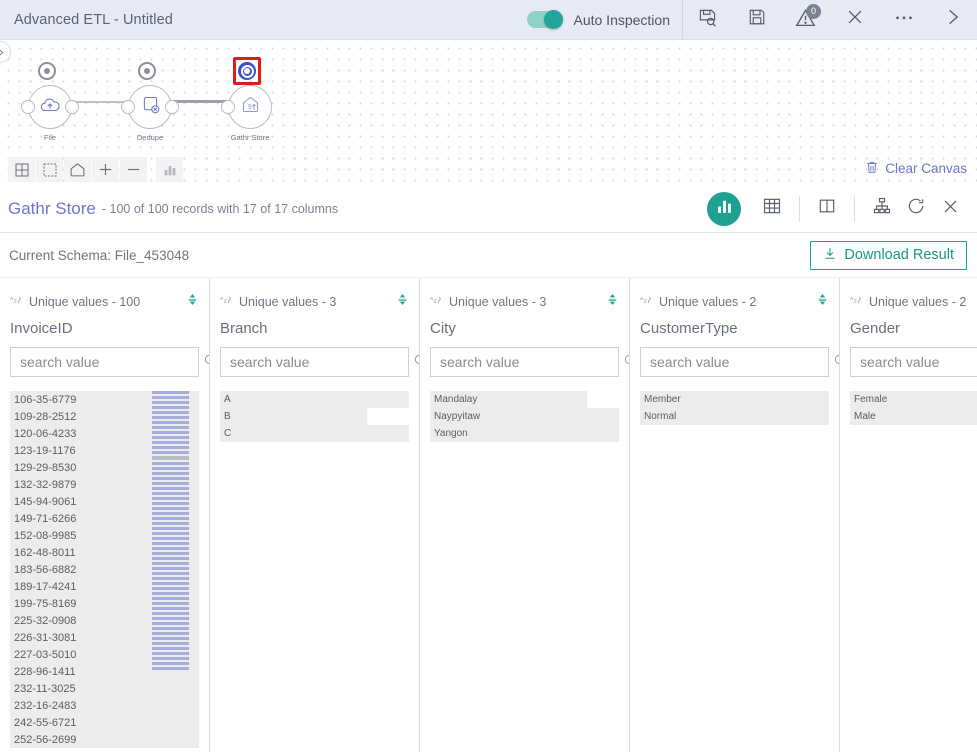 This screenshot has height=752, width=977. What do you see at coordinates (916, 209) in the screenshot?
I see `refresh-button` at bounding box center [916, 209].